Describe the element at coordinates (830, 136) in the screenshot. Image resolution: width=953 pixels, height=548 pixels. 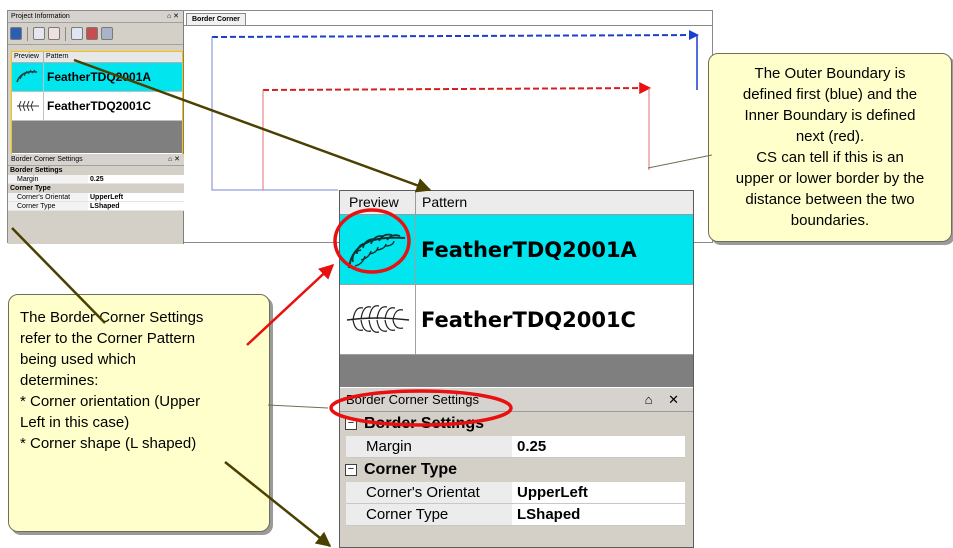
I see `callout-line: next (red).` at that location.